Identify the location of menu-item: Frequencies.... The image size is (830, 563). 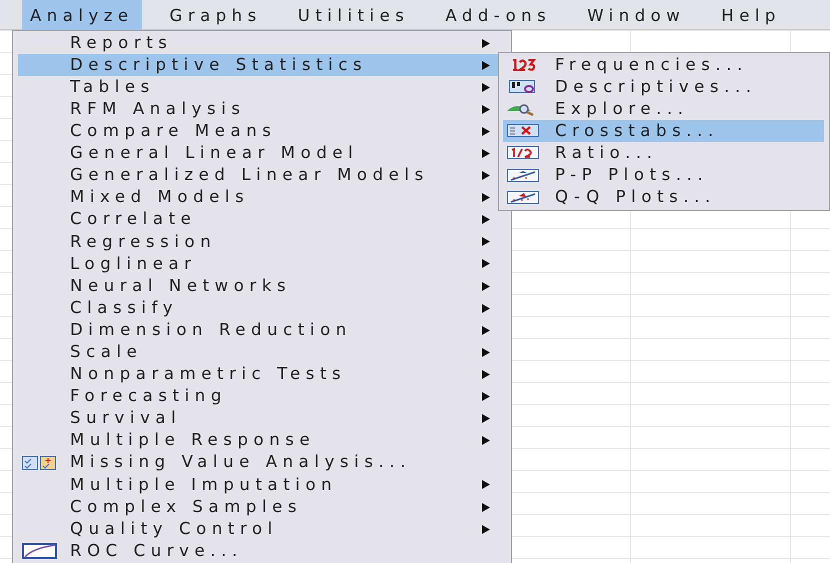
(663, 65).